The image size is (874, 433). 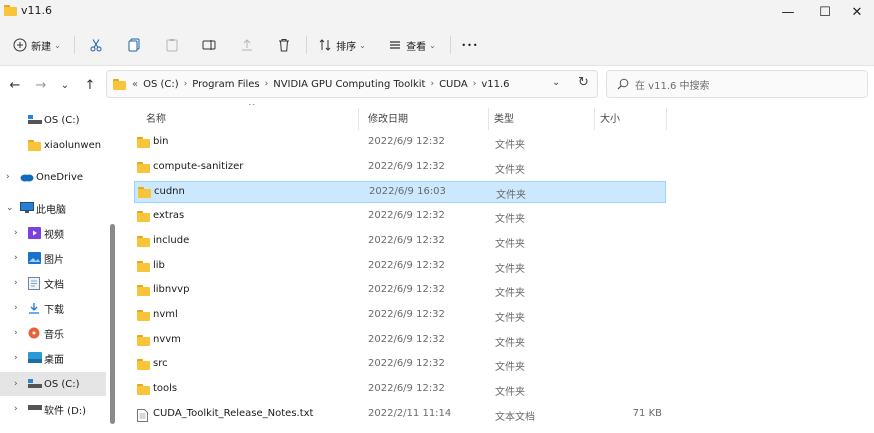 What do you see at coordinates (400, 143) in the screenshot?
I see `table-row: bin 2022/6/9 12:32 文件夹` at bounding box center [400, 143].